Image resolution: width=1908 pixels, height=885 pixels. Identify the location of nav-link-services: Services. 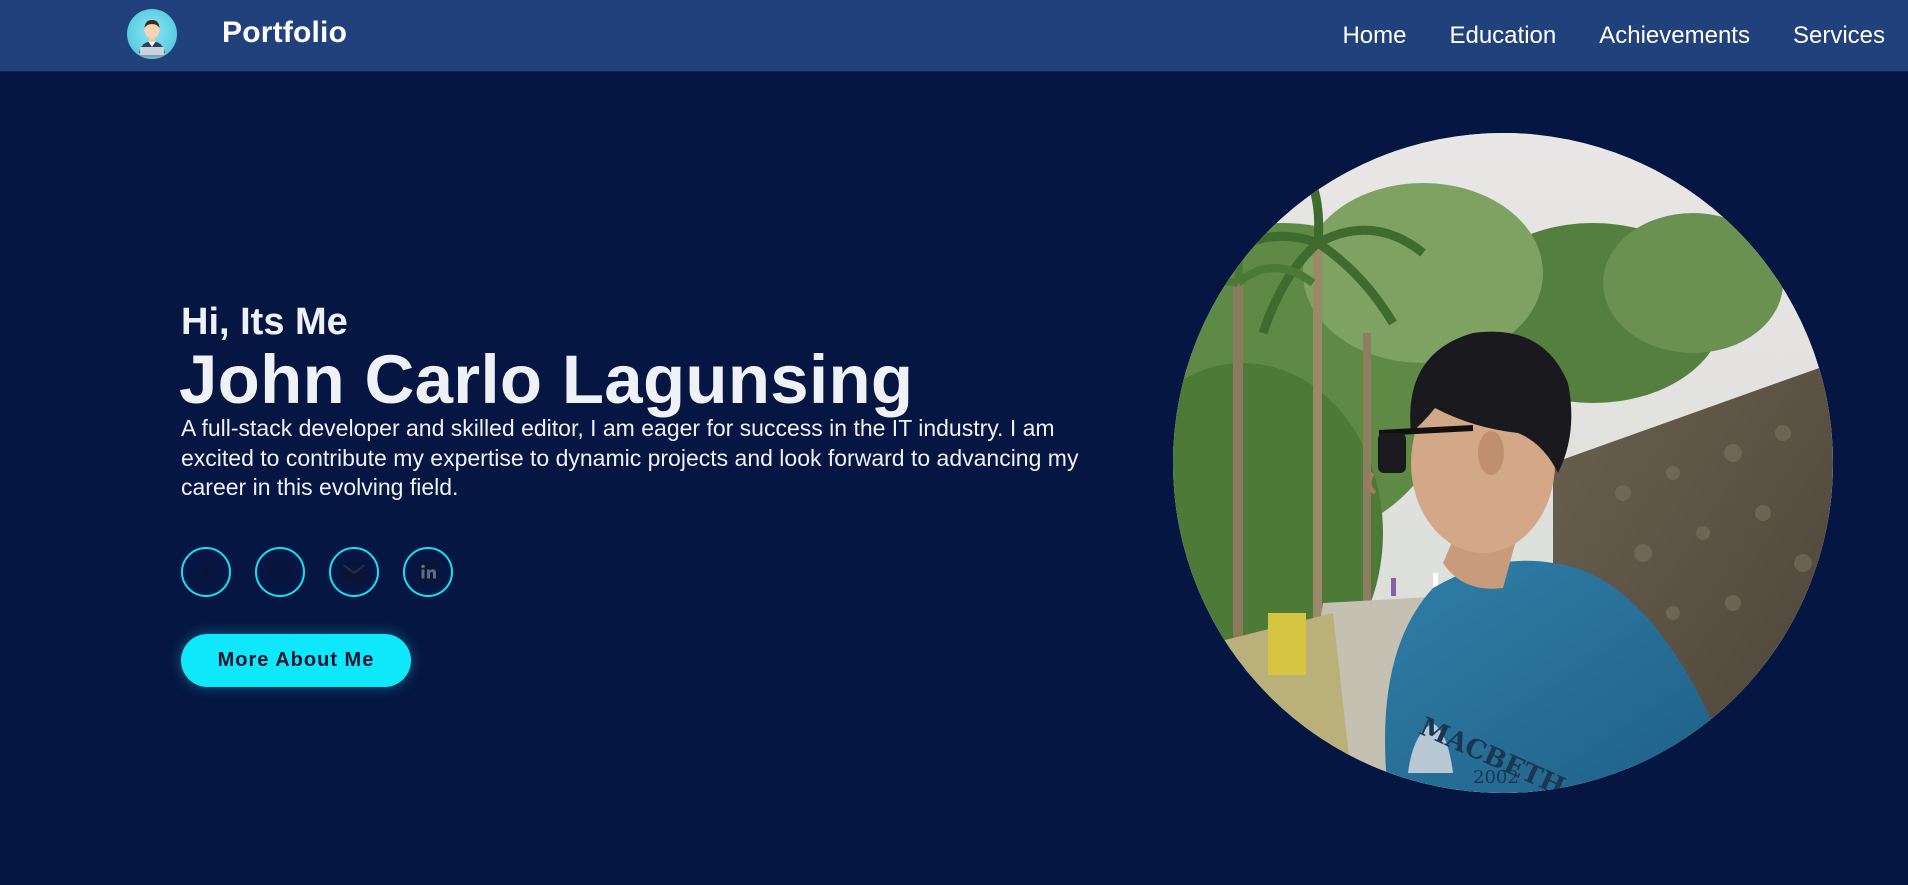
(1839, 36).